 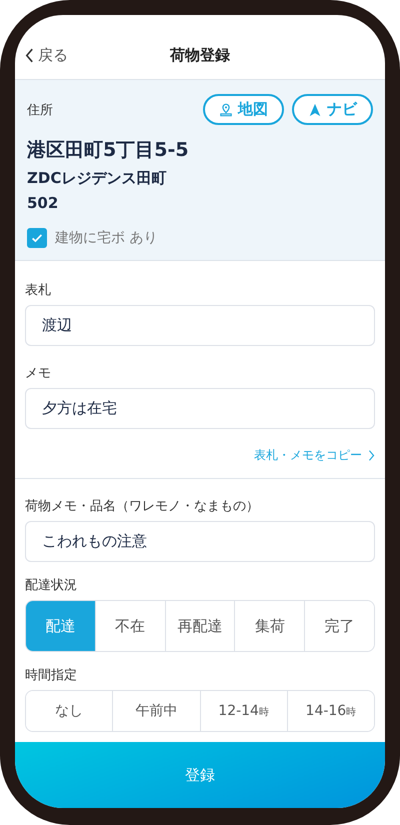 What do you see at coordinates (108, 150) in the screenshot?
I see `address-line: 港区田町5丁目5-5` at bounding box center [108, 150].